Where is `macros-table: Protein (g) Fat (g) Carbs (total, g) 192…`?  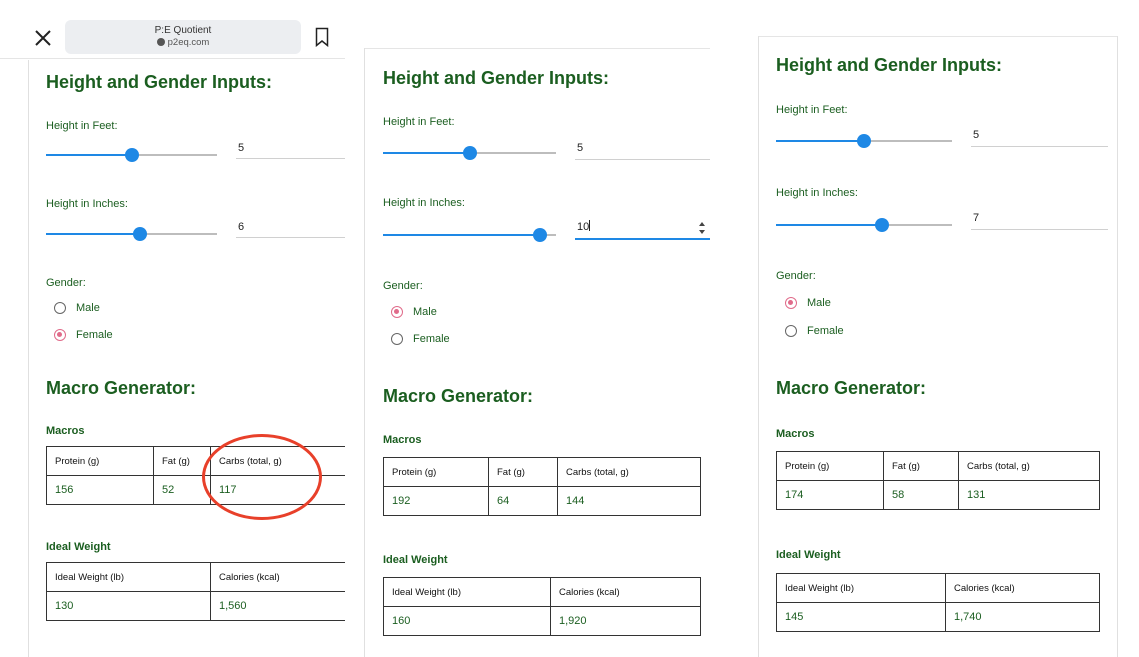 macros-table: Protein (g) Fat (g) Carbs (total, g) 192… is located at coordinates (542, 486).